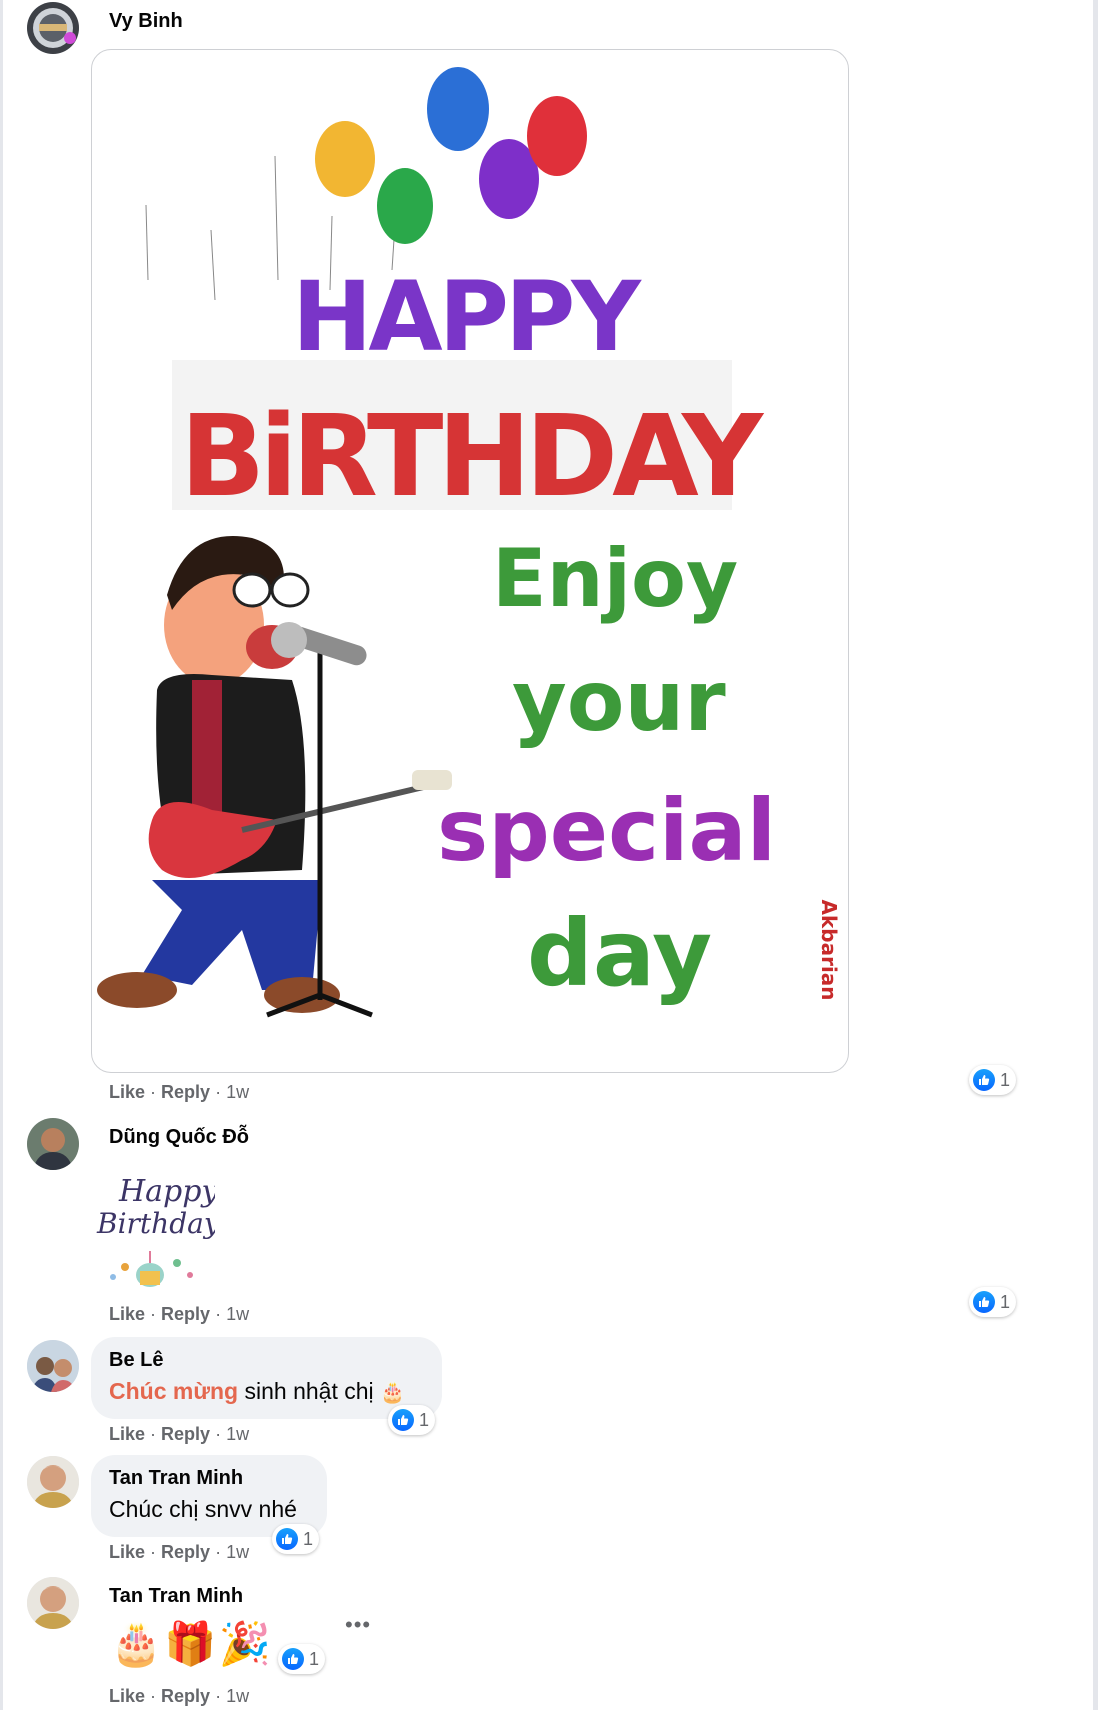 The image size is (1098, 1710). What do you see at coordinates (1, 855) in the screenshot?
I see `left-border` at bounding box center [1, 855].